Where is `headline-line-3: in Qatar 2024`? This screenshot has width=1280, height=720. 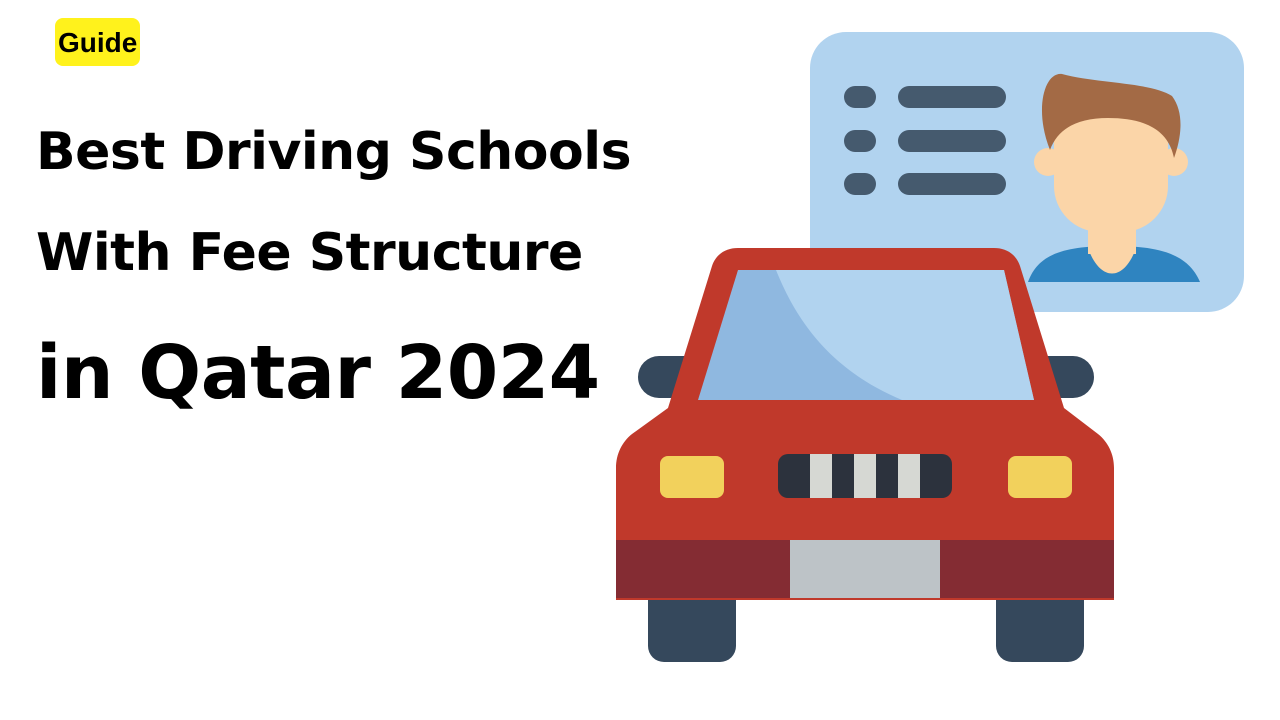 headline-line-3: in Qatar 2024 is located at coordinates (318, 373).